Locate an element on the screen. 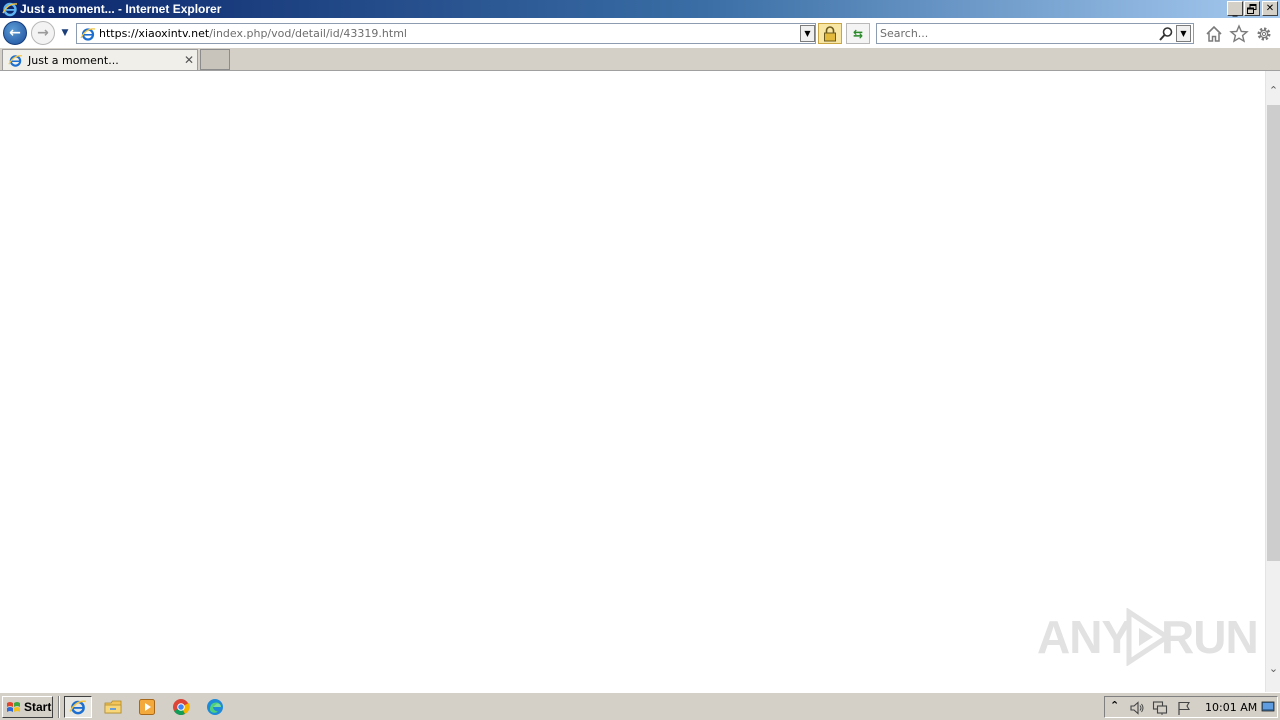 Image resolution: width=1280 pixels, height=720 pixels. refresh-icon: ⇆ is located at coordinates (858, 33).